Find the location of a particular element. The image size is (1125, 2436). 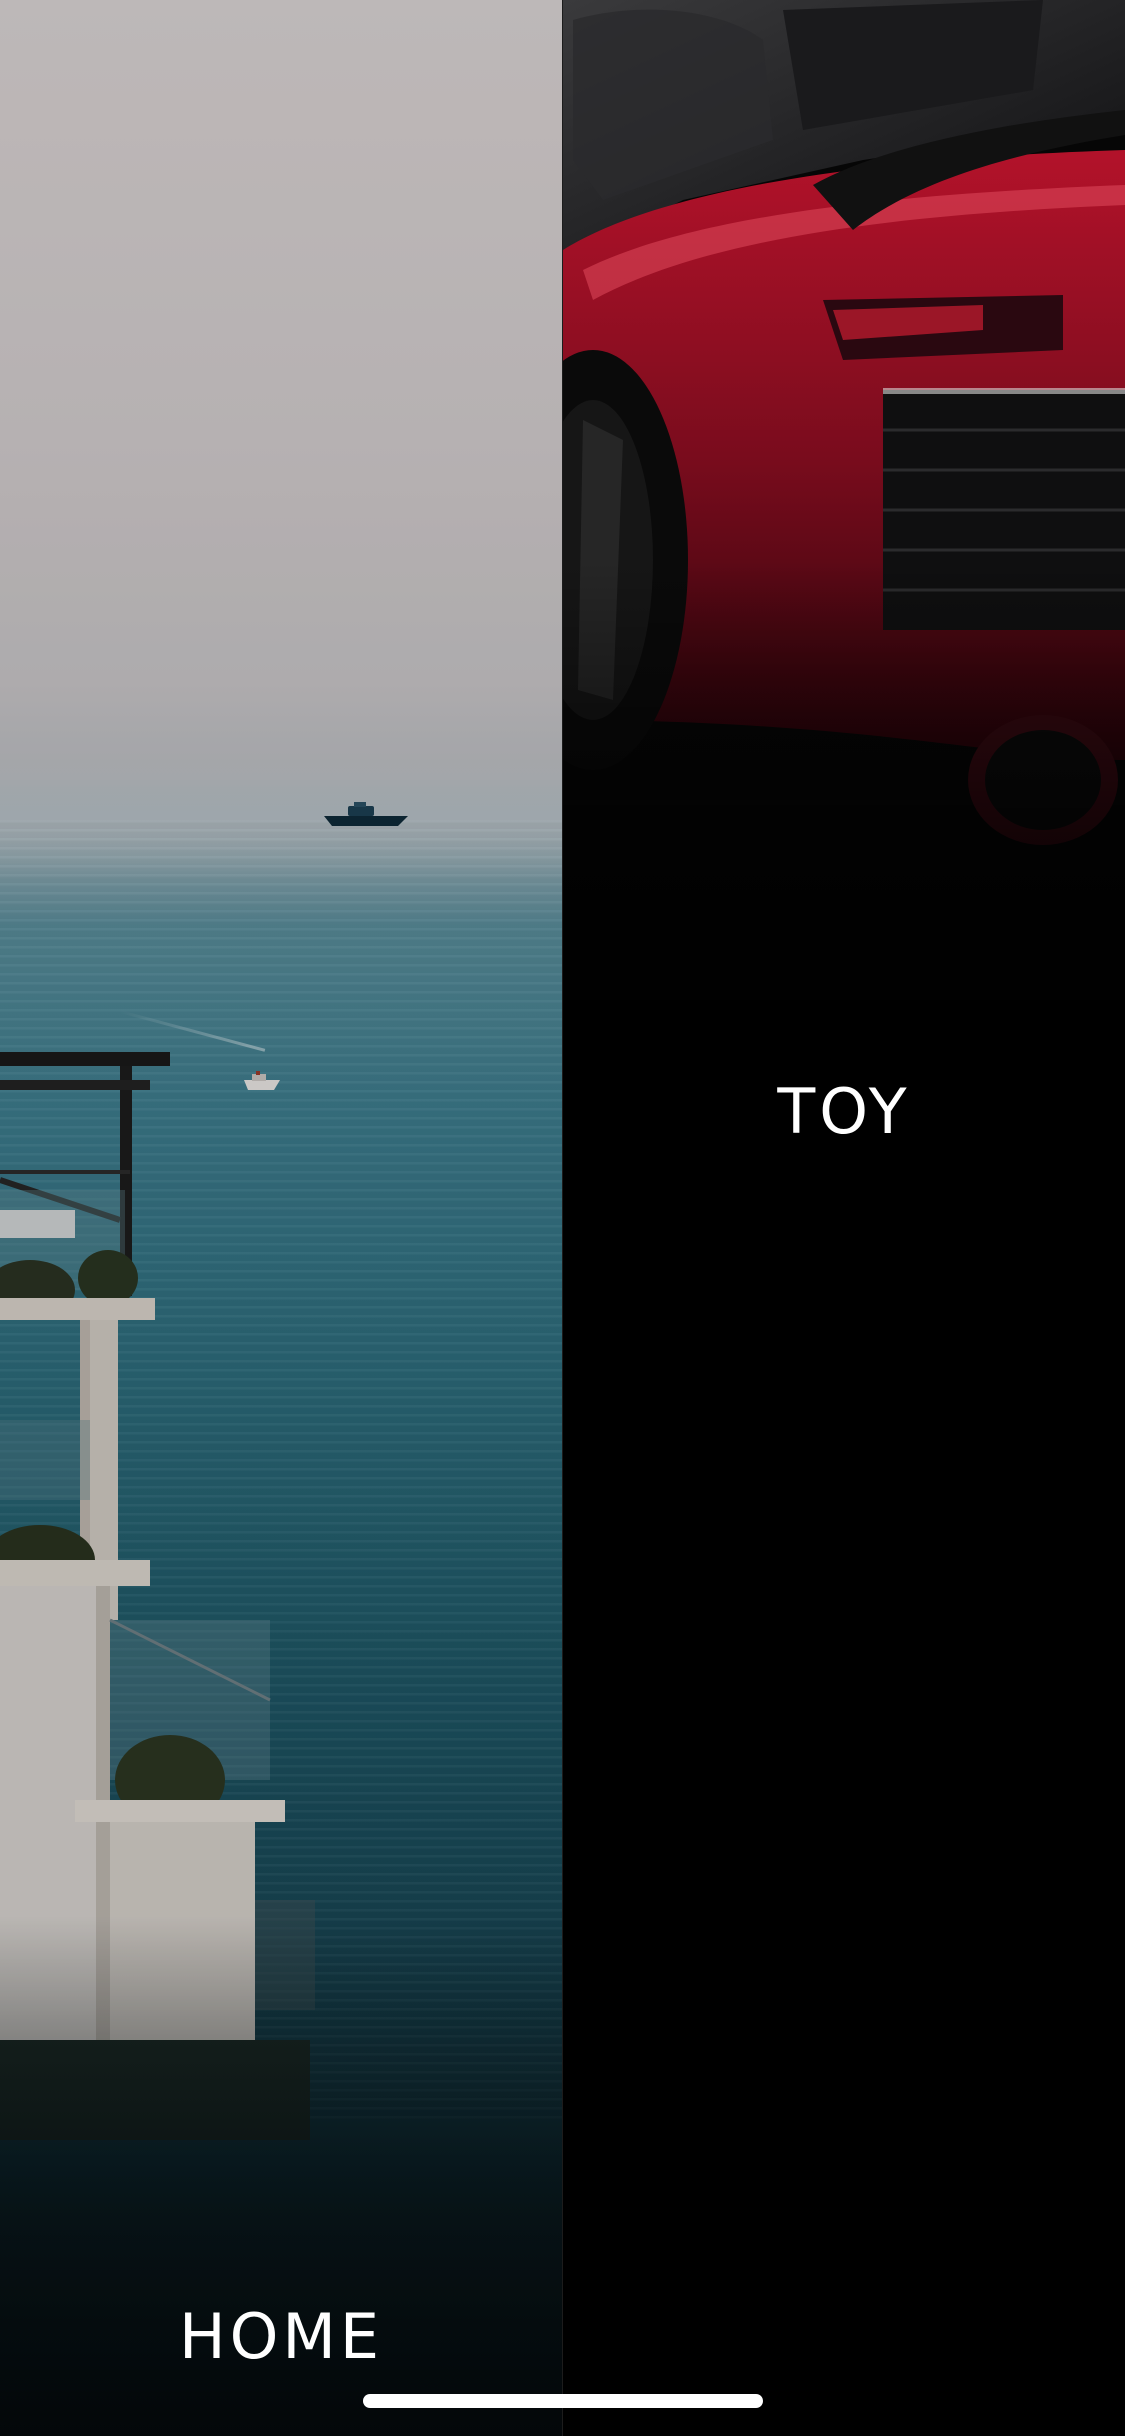

home-category-label: HOME is located at coordinates (281, 2336).